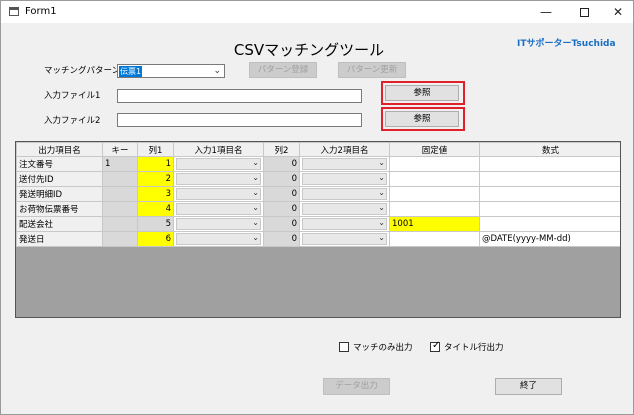 This screenshot has width=634, height=415. Describe the element at coordinates (59, 149) in the screenshot. I see `column-header: 出力項目名` at that location.